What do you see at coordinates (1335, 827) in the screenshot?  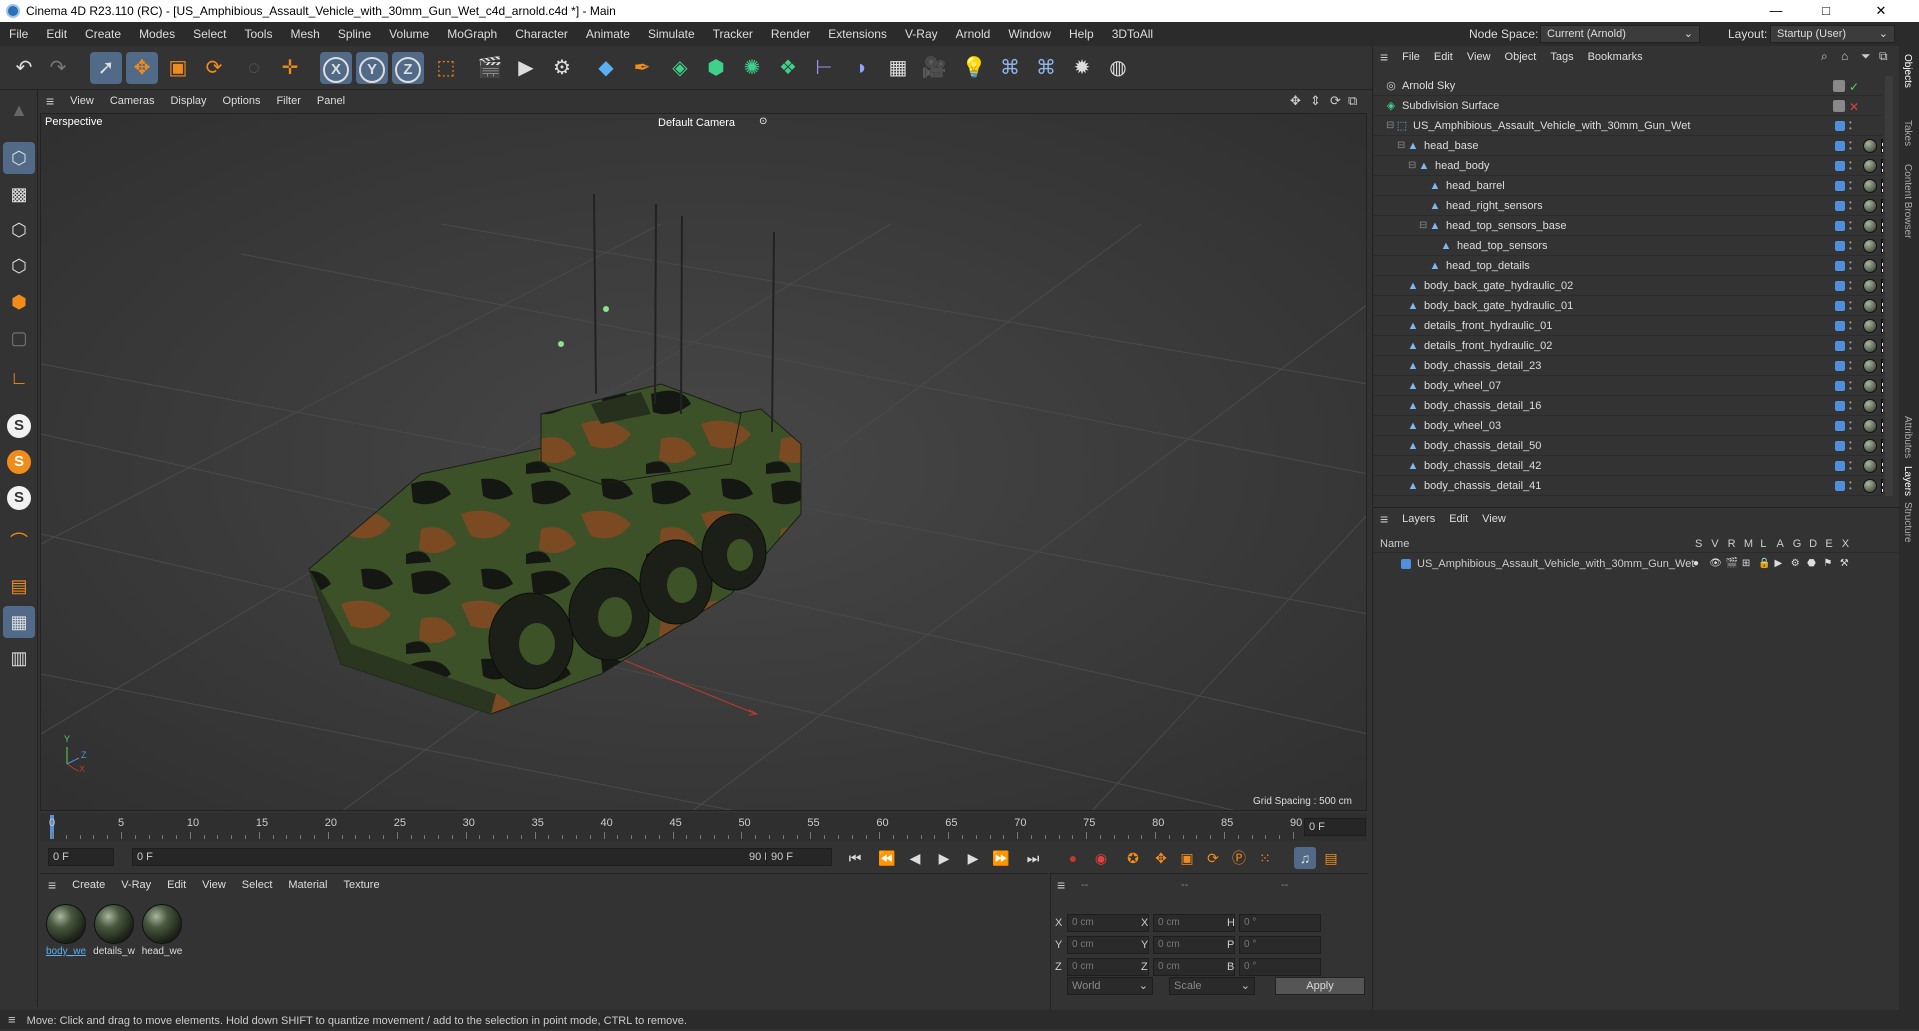 I see `current-frame-field: 0 F` at bounding box center [1335, 827].